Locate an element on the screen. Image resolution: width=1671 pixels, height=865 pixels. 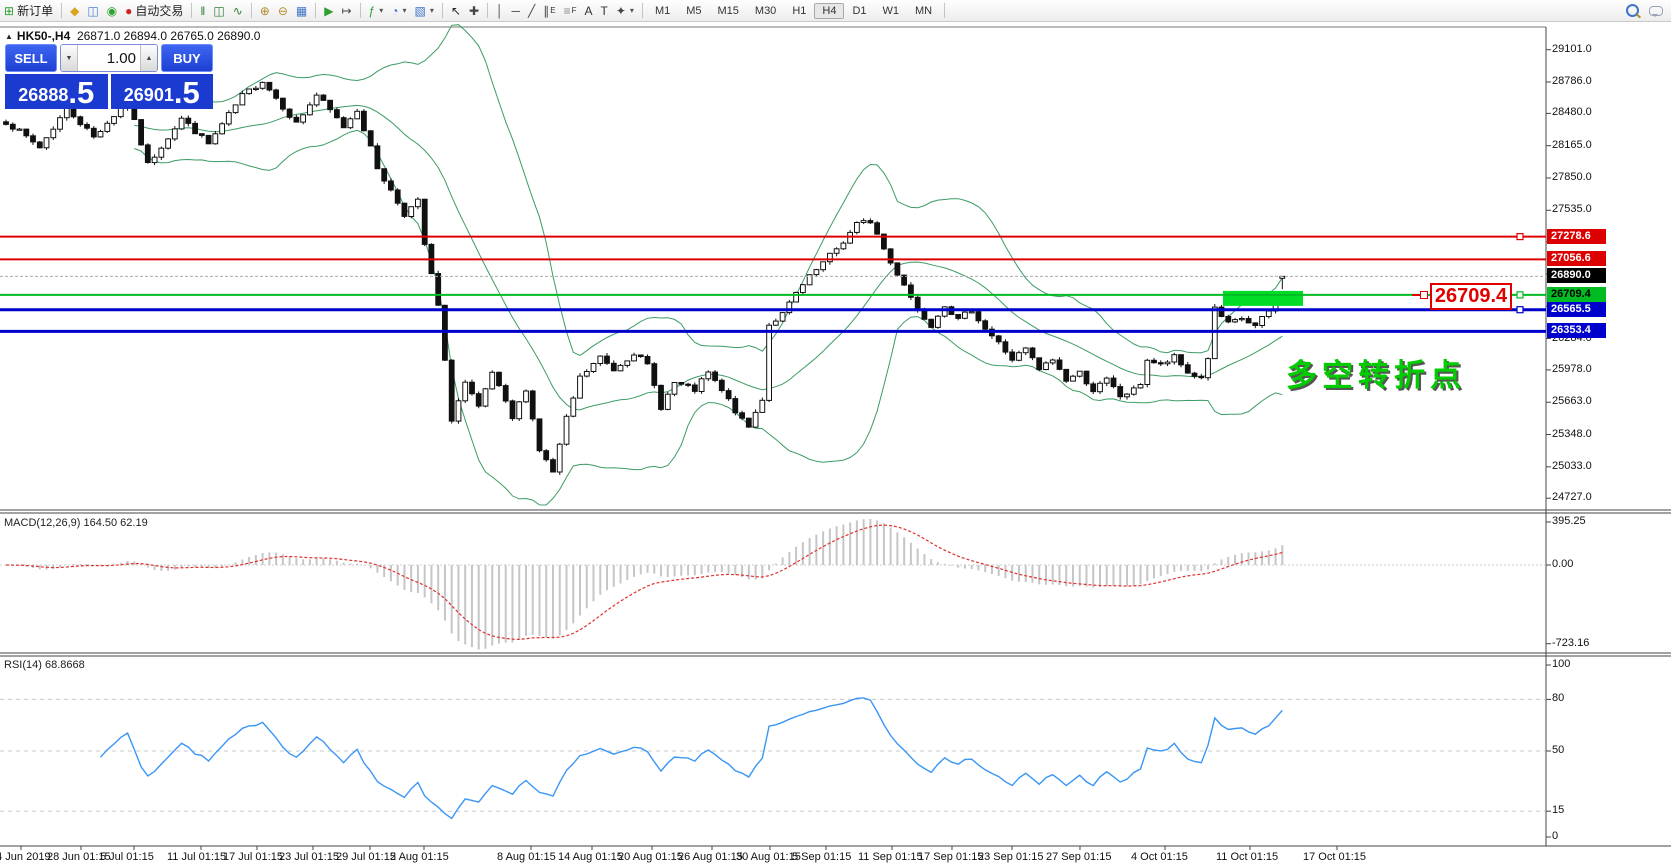
volume-decrease-button: ▼ is located at coordinates (69, 58).